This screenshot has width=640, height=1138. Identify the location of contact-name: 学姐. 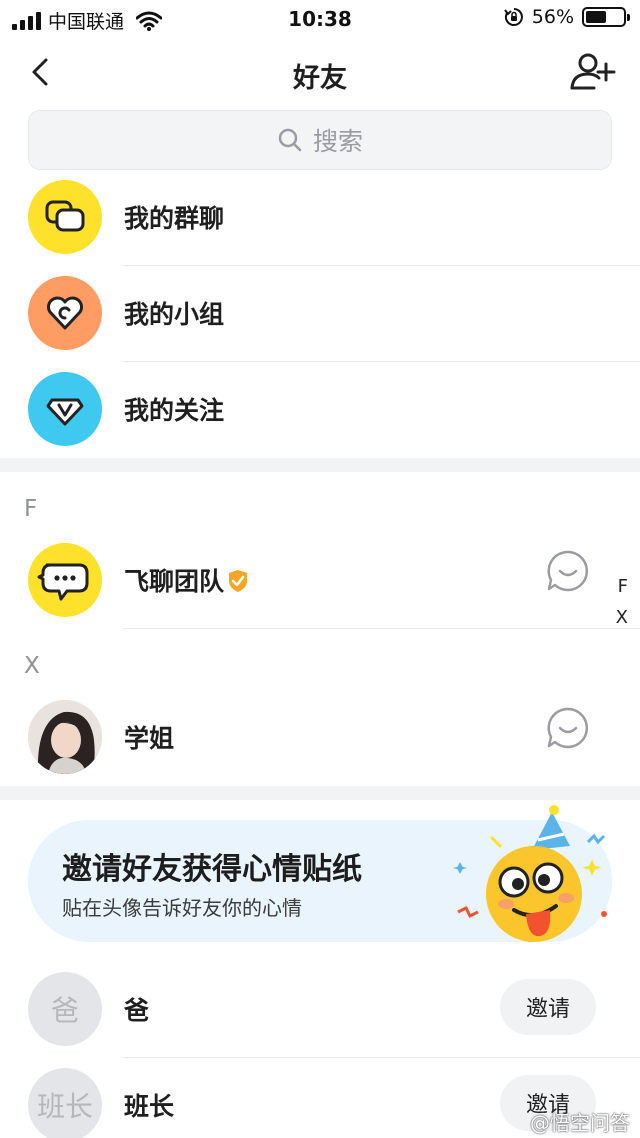
(149, 738).